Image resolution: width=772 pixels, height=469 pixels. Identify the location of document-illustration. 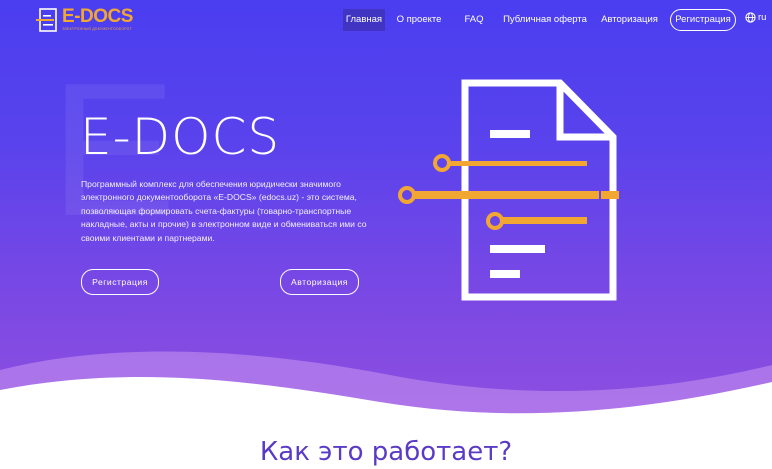
(508, 190).